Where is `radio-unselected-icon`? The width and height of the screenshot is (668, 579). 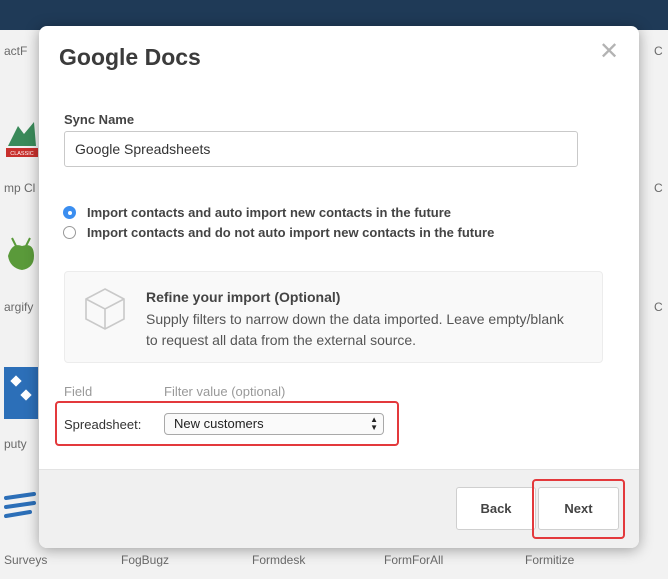
radio-unselected-icon is located at coordinates (69, 232).